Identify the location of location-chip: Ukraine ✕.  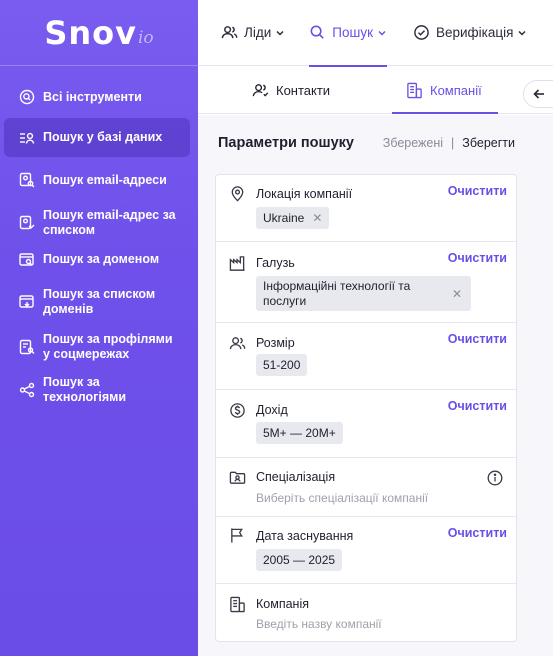
(293, 218).